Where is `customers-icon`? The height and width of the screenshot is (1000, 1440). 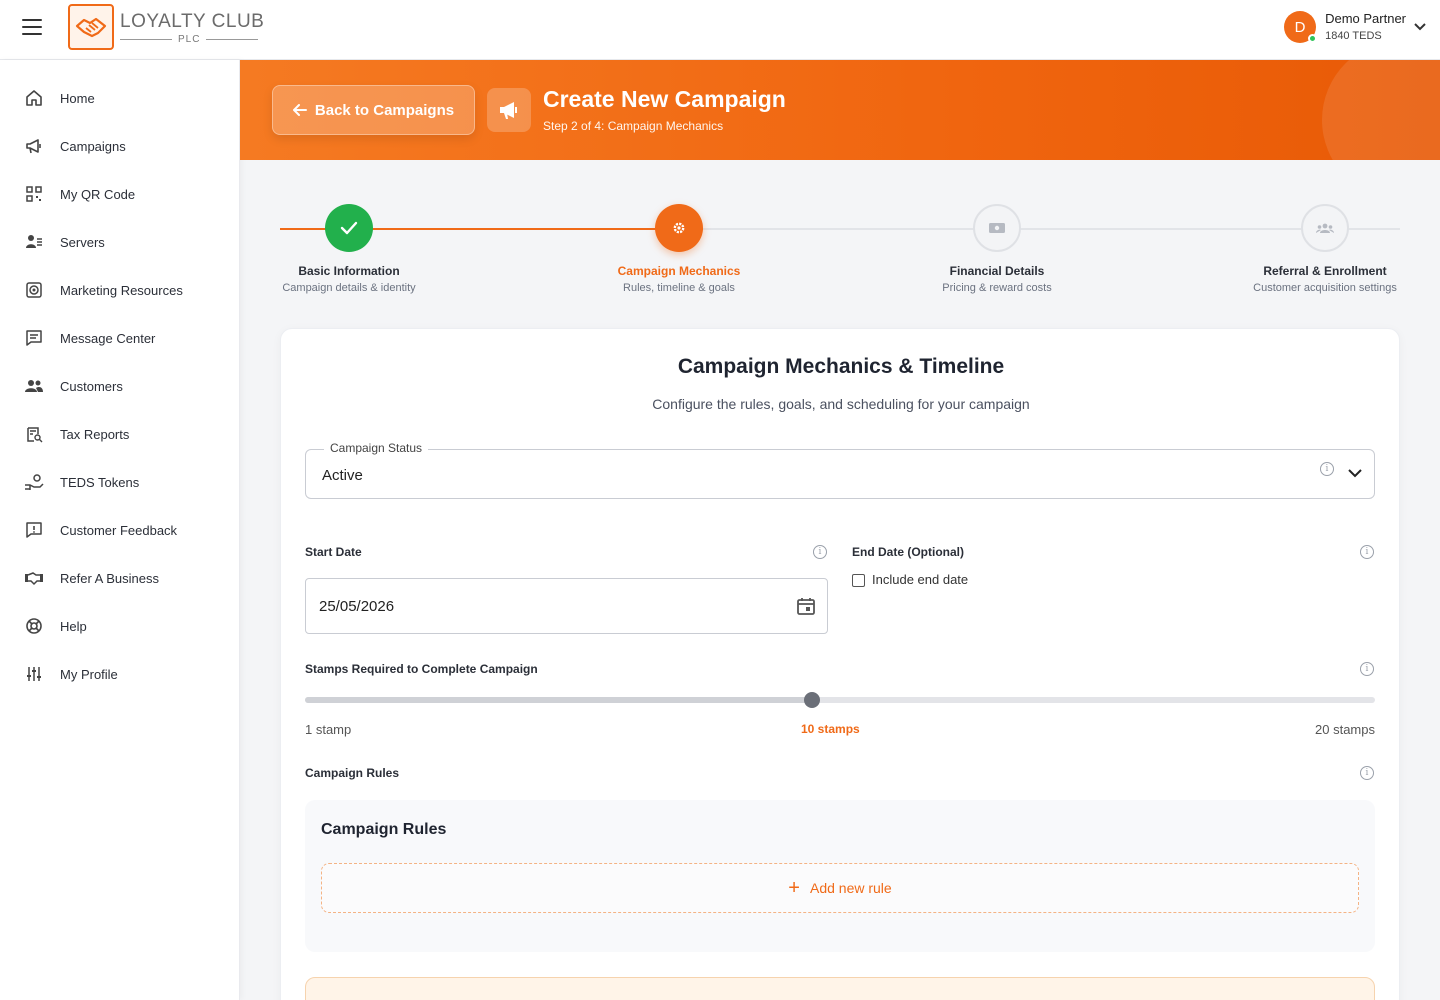
customers-icon is located at coordinates (34, 386).